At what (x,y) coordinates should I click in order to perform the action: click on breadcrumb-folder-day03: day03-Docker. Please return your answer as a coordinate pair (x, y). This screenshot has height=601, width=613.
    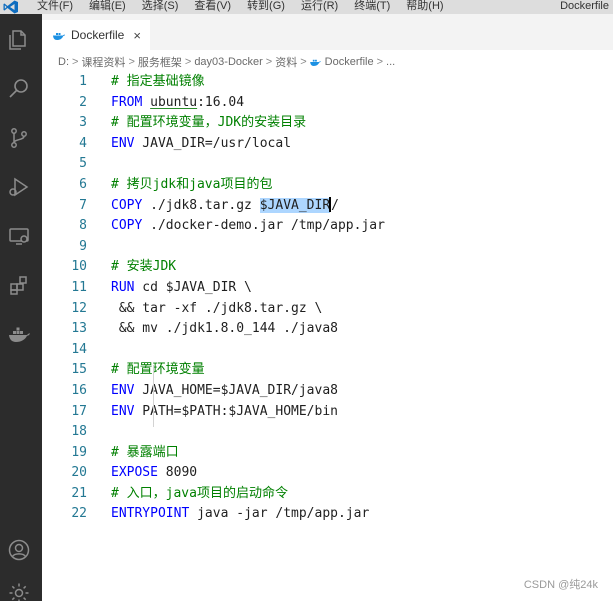
    Looking at the image, I should click on (228, 62).